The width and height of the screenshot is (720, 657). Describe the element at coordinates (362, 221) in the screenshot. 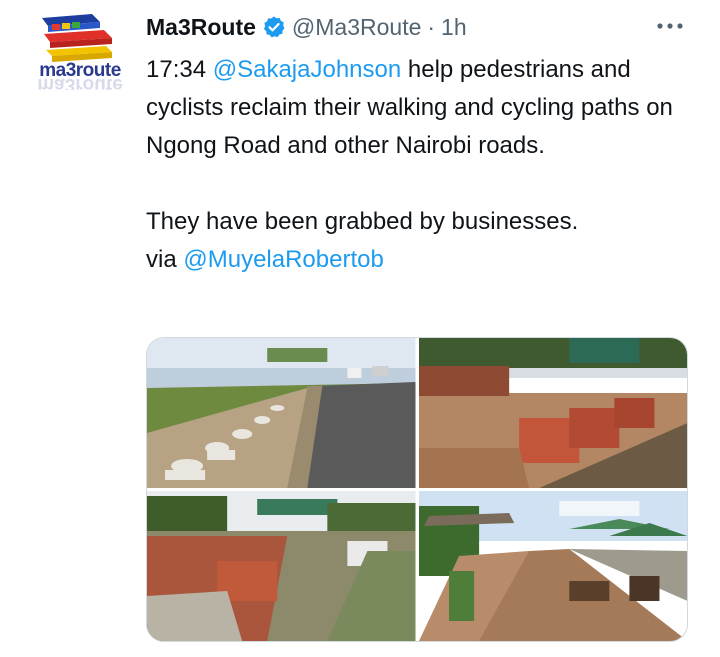

I see `tweet-body-text-2: They have been grabbed by businesses.` at that location.